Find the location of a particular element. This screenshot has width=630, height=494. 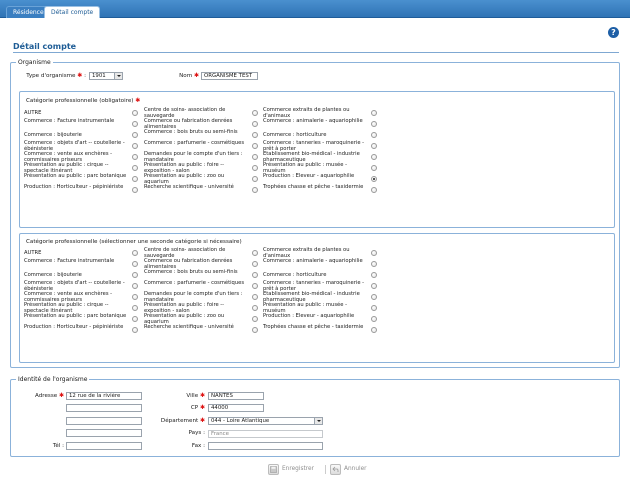

button-separator is located at coordinates (325, 469).